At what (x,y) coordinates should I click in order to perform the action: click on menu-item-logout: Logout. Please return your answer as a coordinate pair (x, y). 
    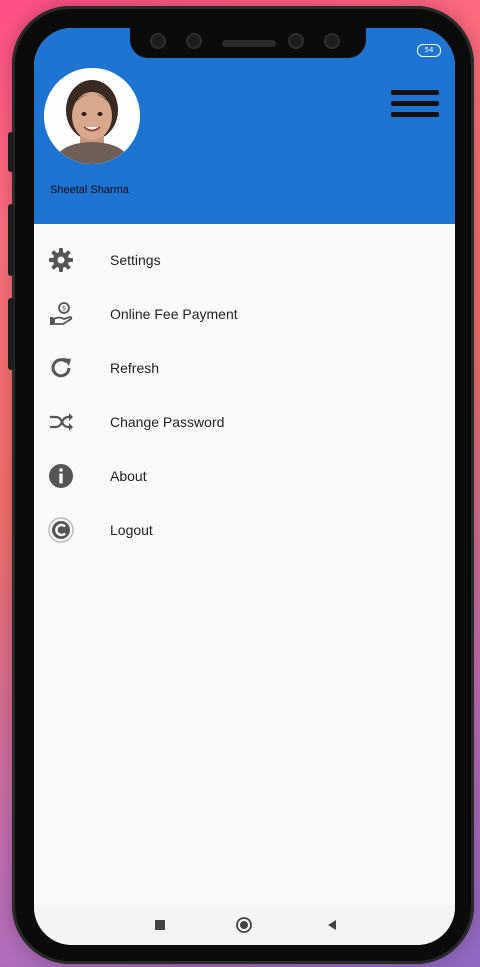
    Looking at the image, I should click on (244, 530).